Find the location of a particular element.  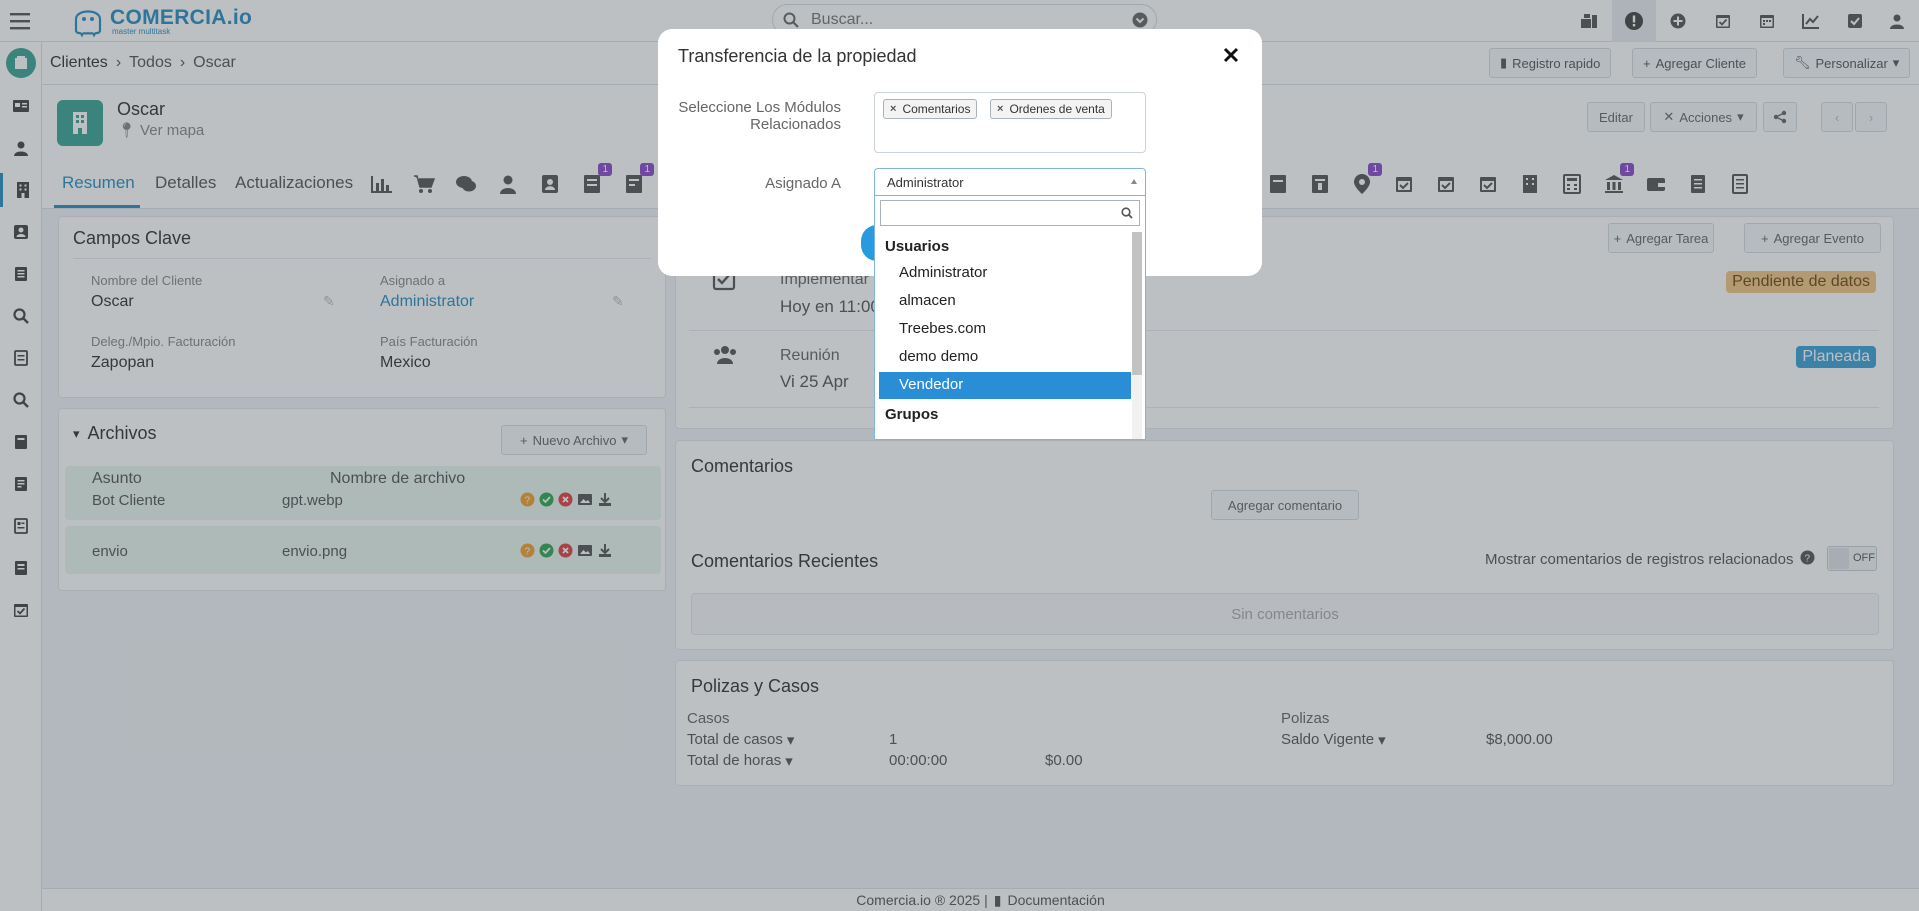

search-icon is located at coordinates (1127, 213).